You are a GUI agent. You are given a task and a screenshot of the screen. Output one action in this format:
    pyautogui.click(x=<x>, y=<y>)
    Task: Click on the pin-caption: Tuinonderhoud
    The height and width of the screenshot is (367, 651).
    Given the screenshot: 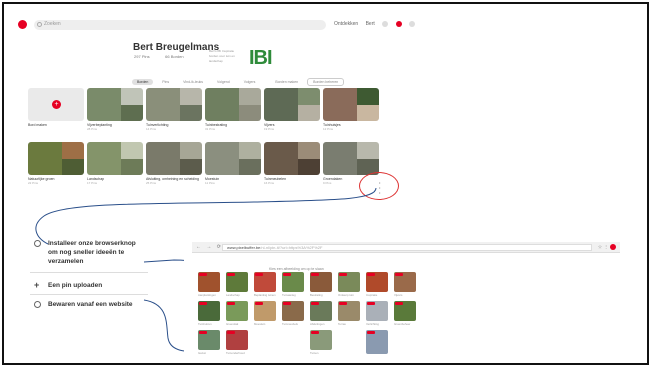 What is the action you would take?
    pyautogui.click(x=235, y=353)
    